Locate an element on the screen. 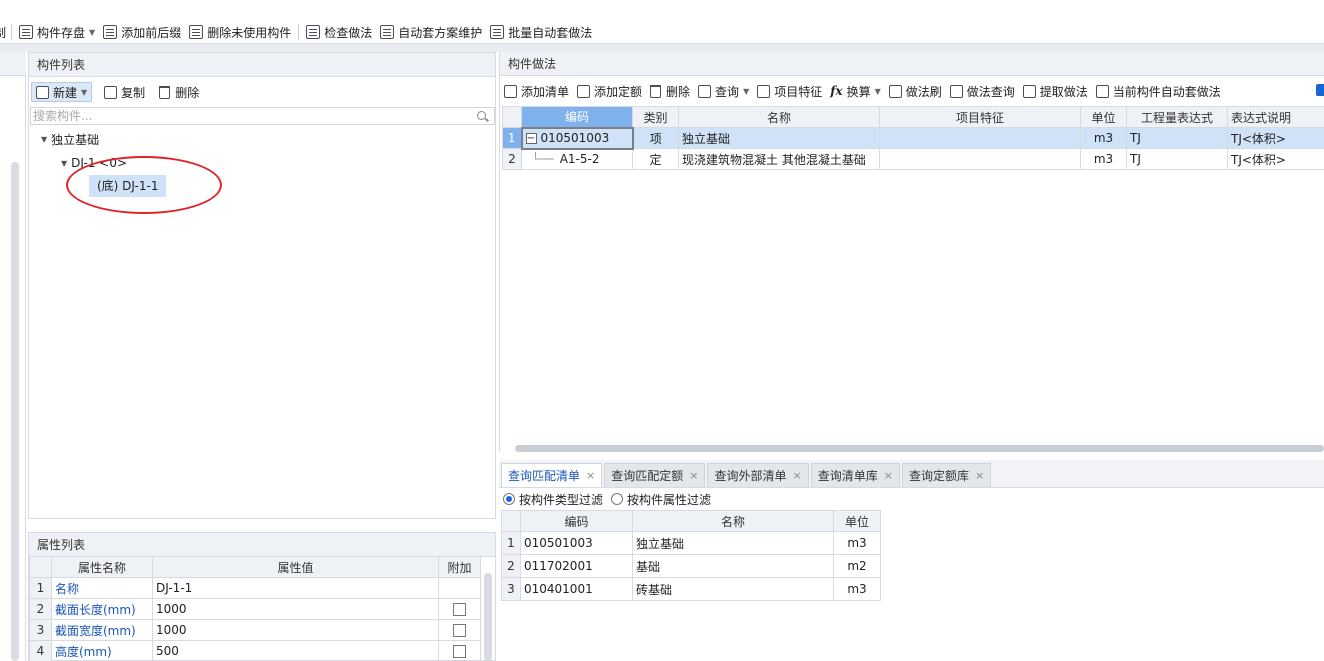 The height and width of the screenshot is (661, 1324). row-number: 3 is located at coordinates (511, 589).